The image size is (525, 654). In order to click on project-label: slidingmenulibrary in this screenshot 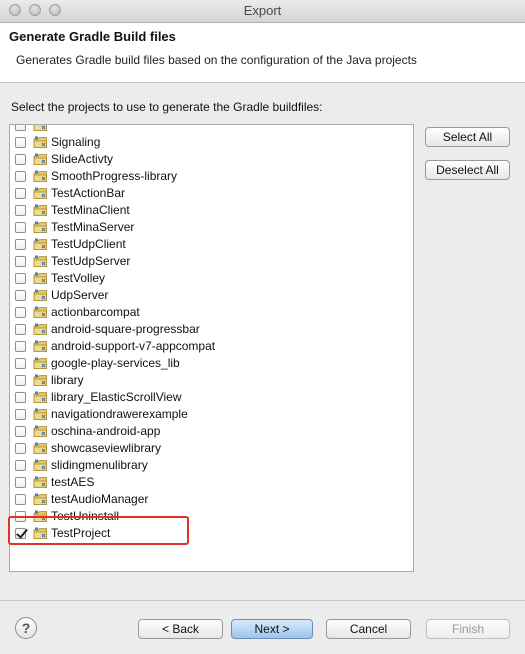, I will do `click(99, 465)`.